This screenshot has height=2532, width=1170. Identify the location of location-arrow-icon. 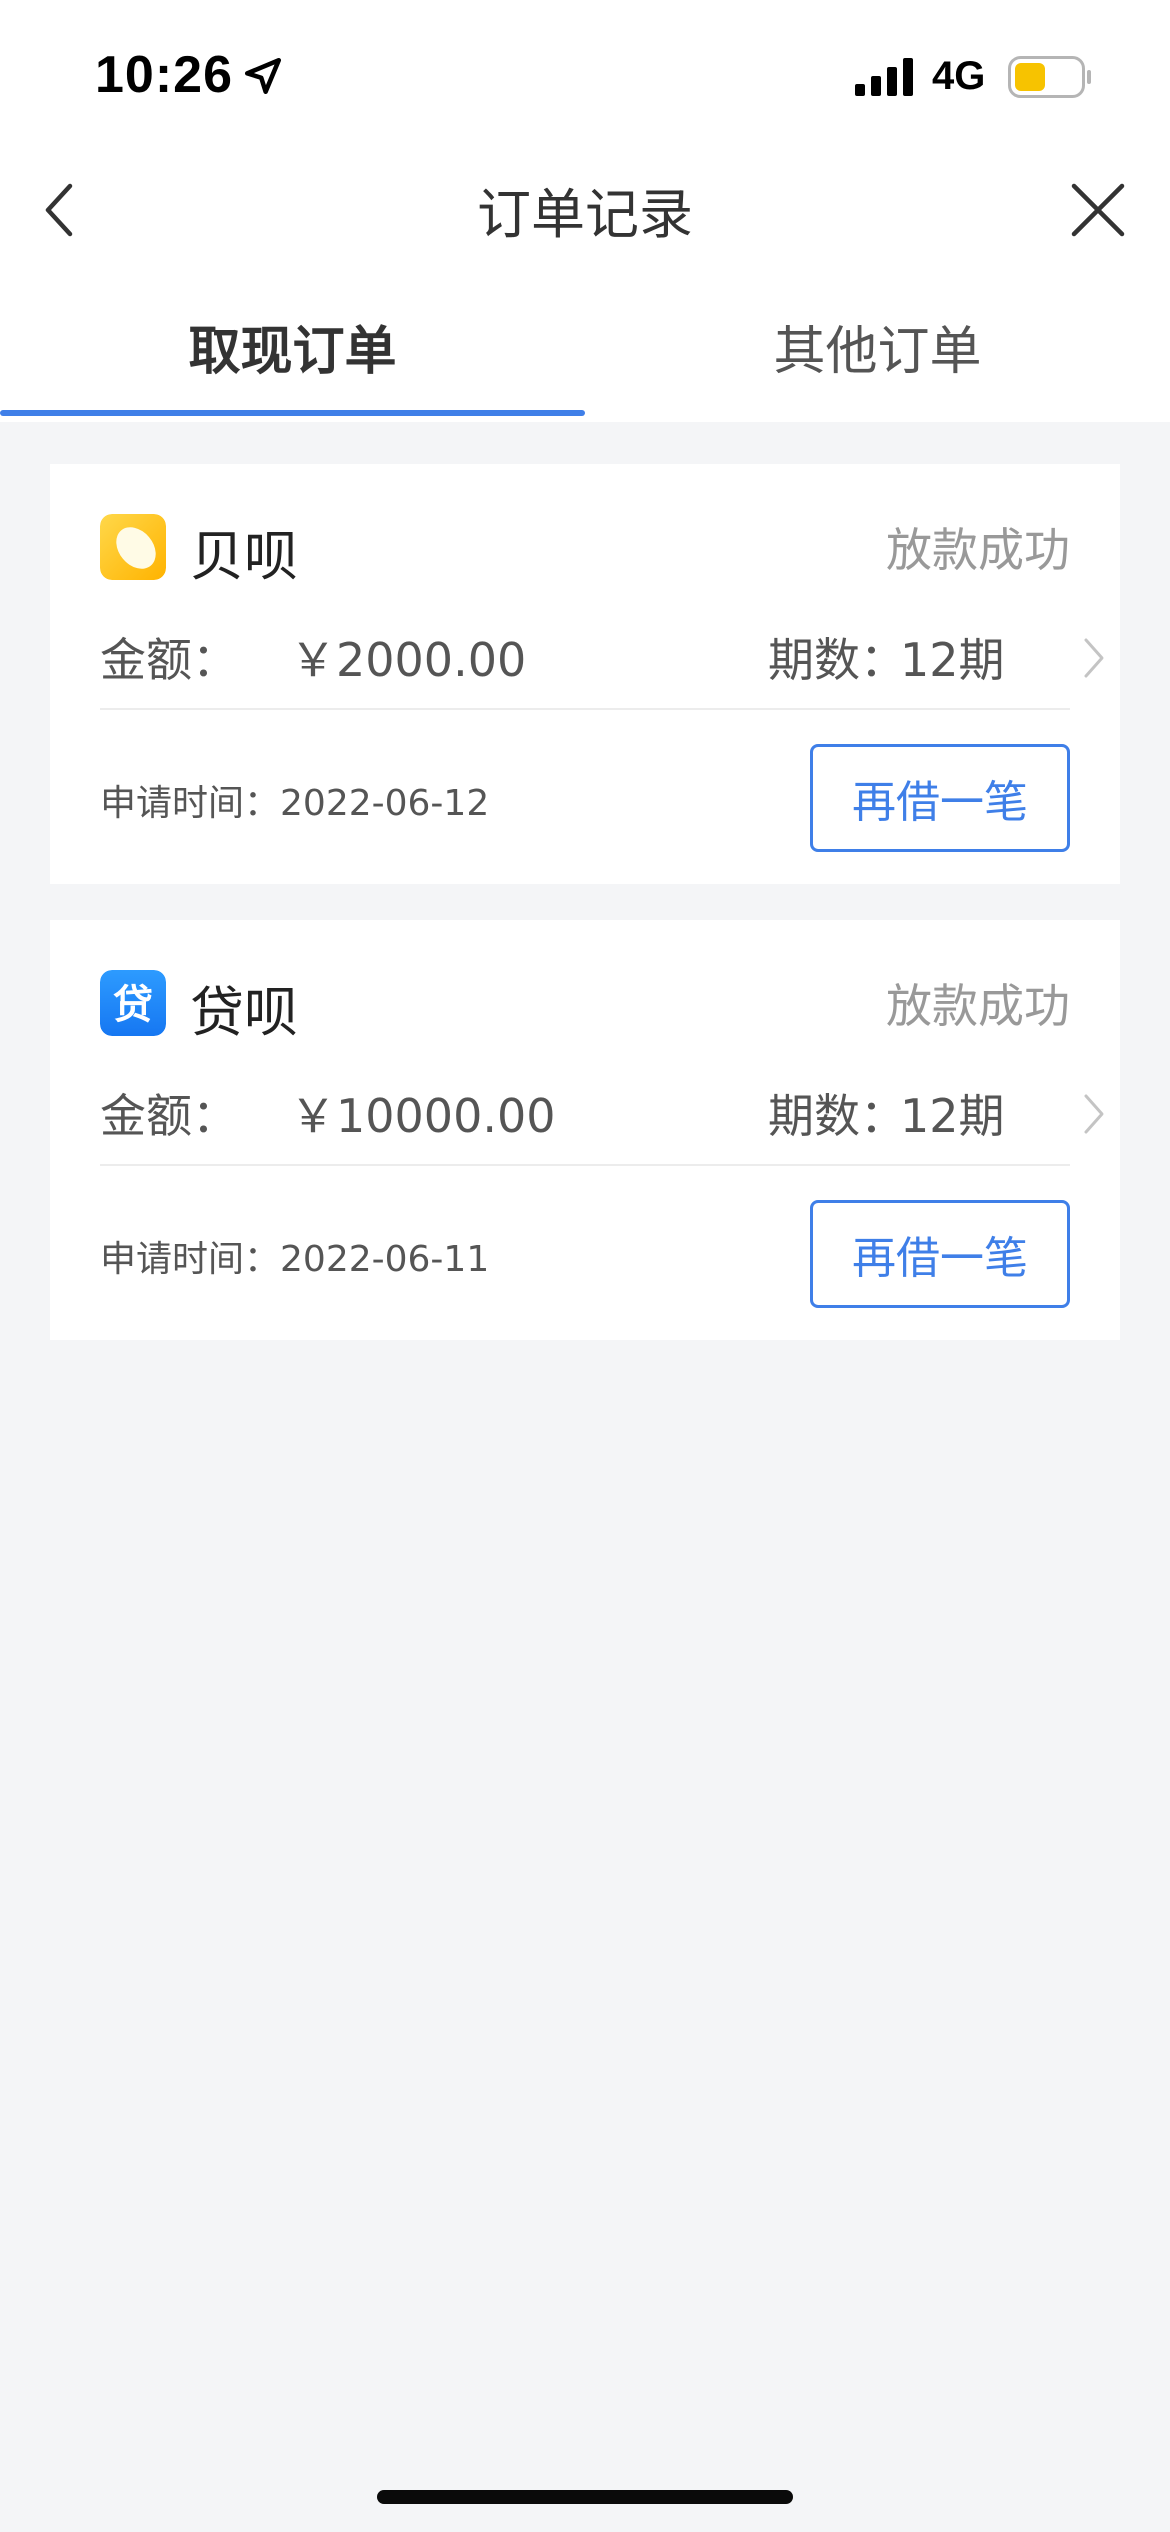
(263, 76).